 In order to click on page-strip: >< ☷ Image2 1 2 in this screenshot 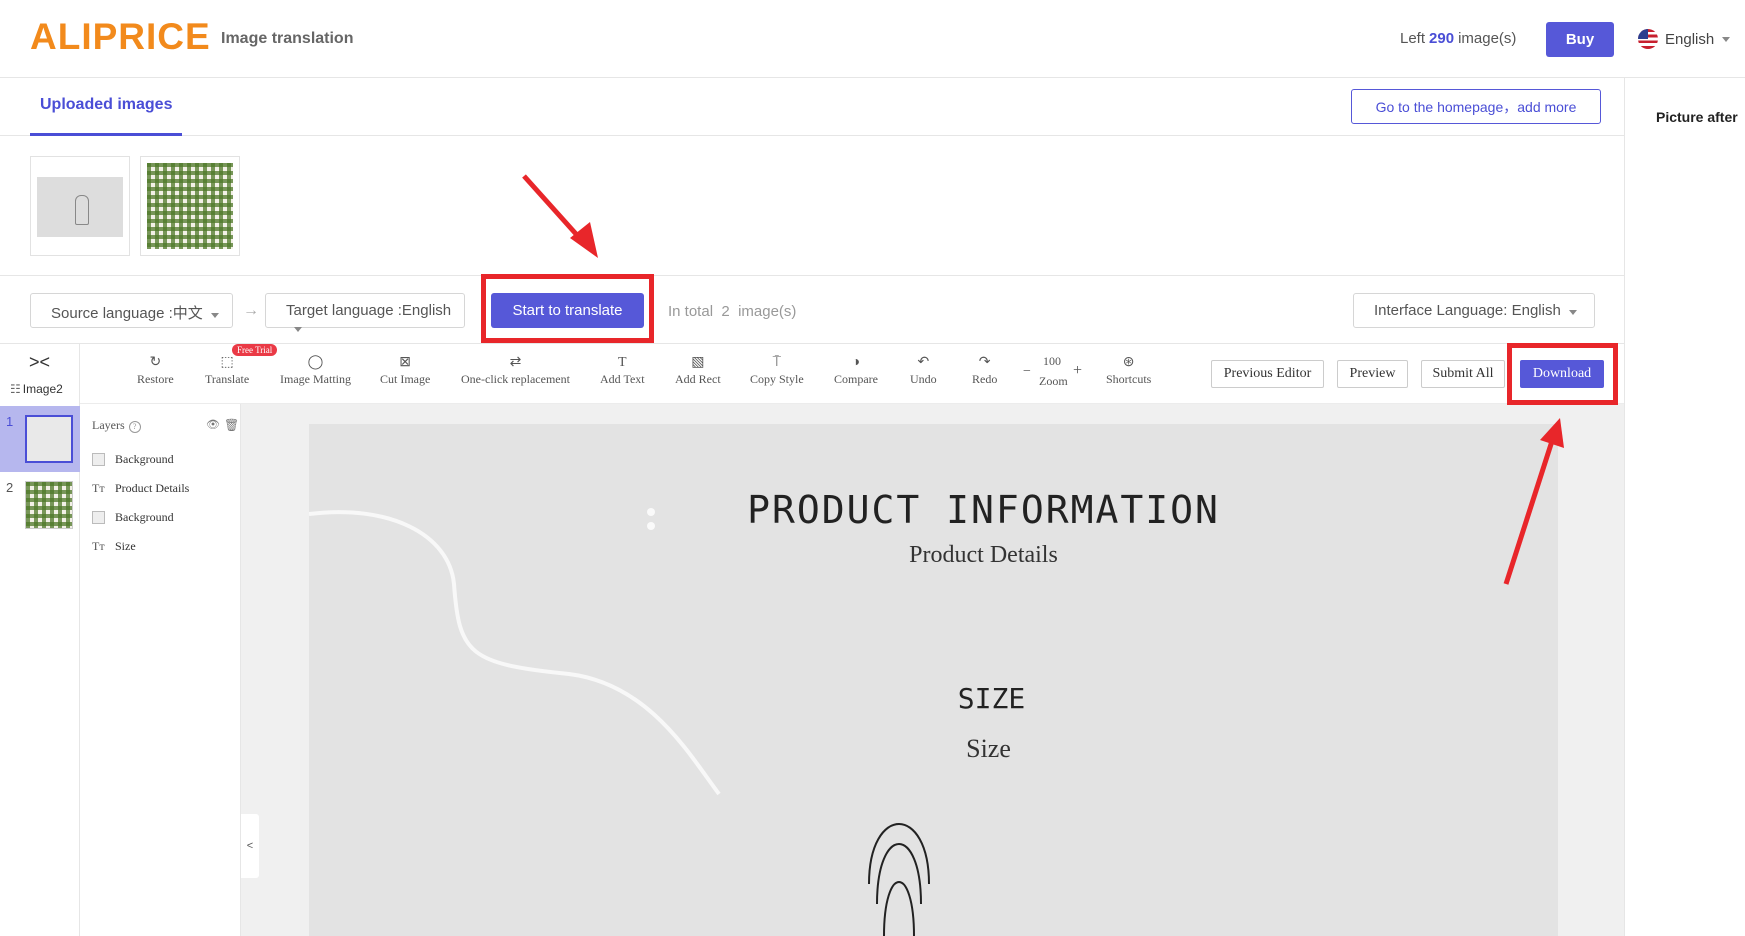, I will do `click(40, 640)`.